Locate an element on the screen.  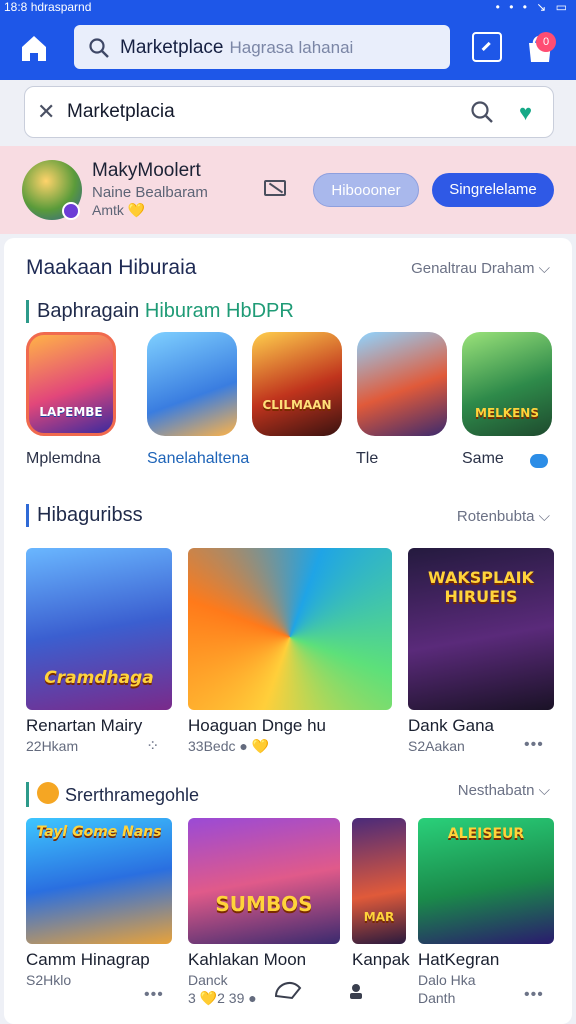
game-title: Camm Hinagrap is located at coordinates (88, 960).